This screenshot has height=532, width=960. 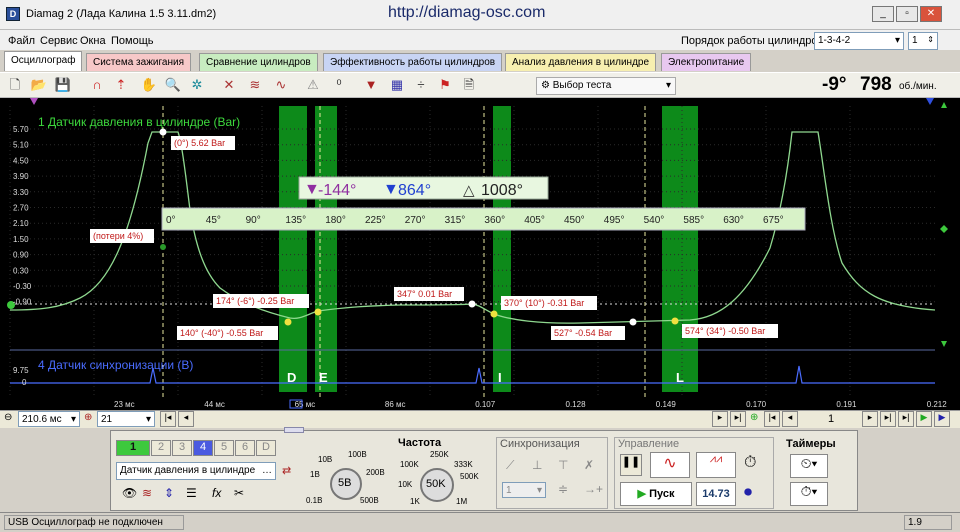 I want to click on sensor-config-icon: ⇄, so click(x=286, y=470).